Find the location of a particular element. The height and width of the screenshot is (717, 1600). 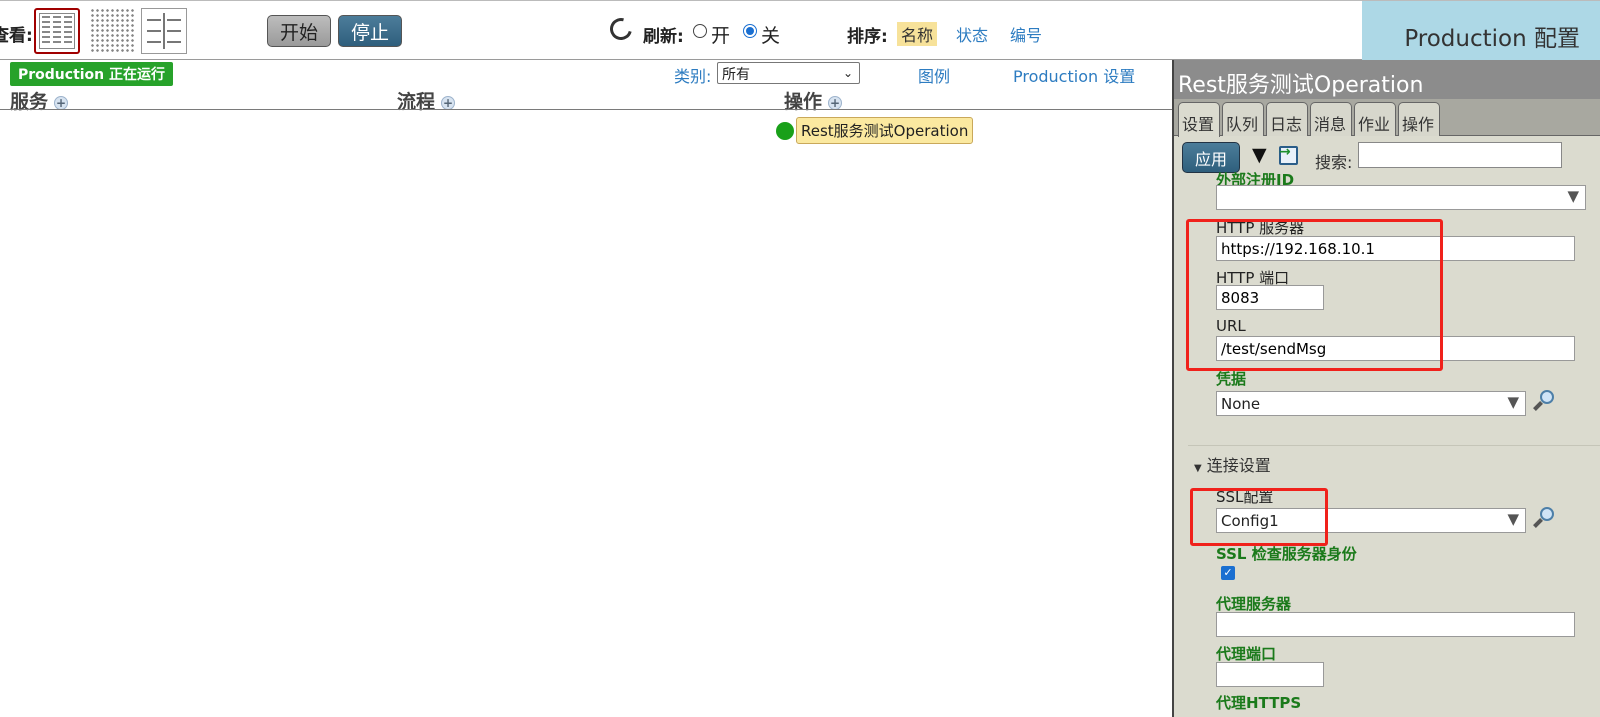

tab-queue: 队列 is located at coordinates (1243, 119).